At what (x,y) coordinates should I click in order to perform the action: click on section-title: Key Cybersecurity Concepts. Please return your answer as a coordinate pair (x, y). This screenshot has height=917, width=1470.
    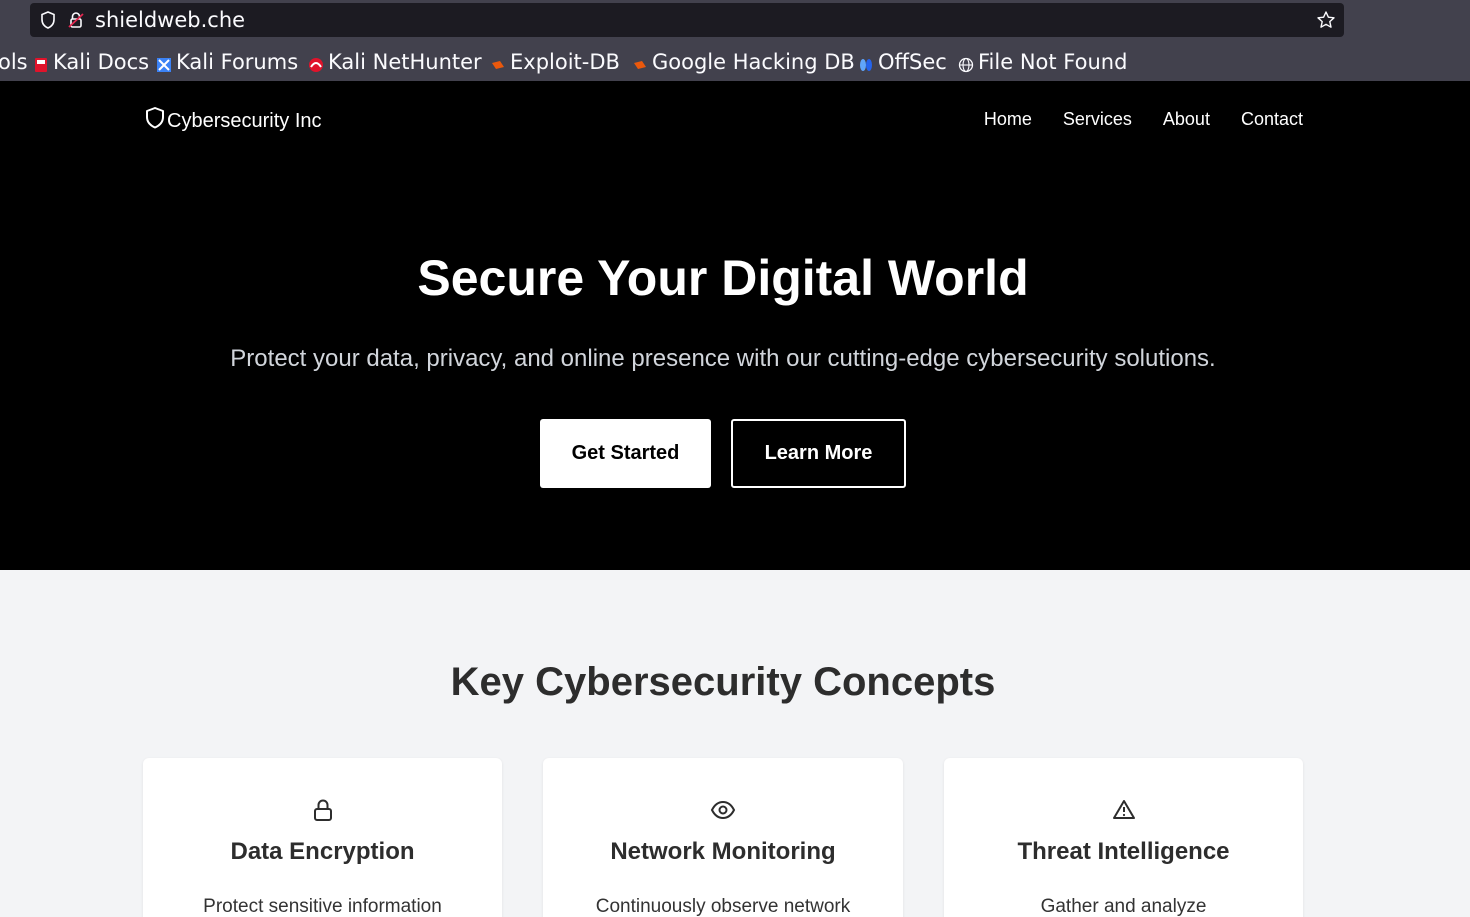
    Looking at the image, I should click on (723, 682).